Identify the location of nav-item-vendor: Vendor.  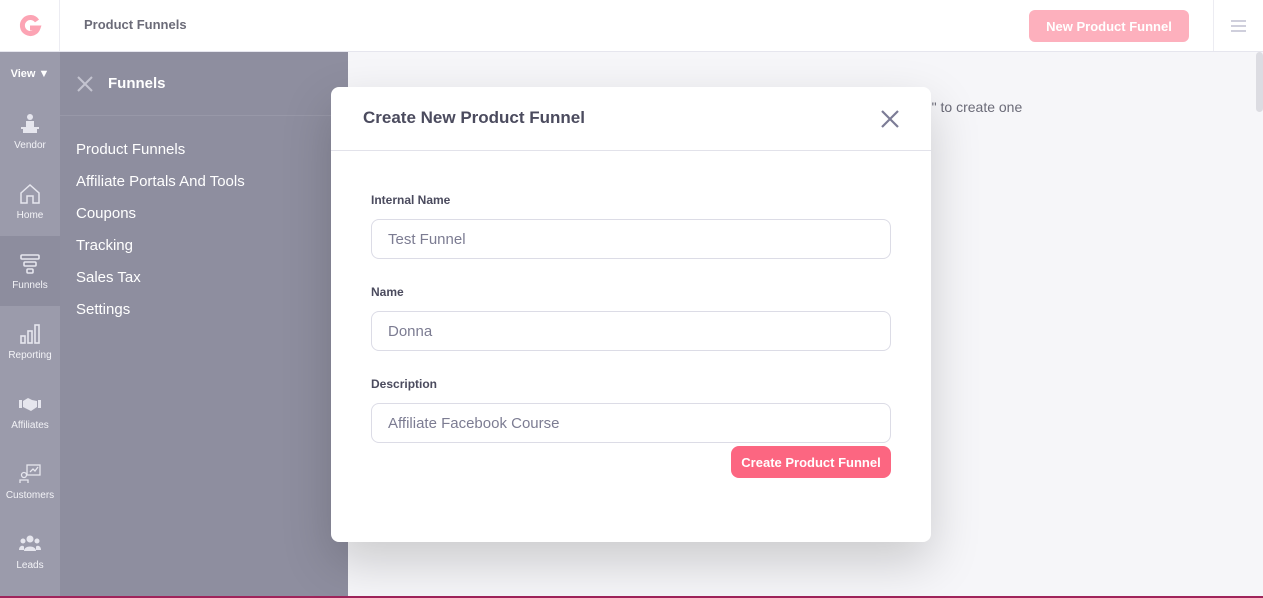
(30, 131).